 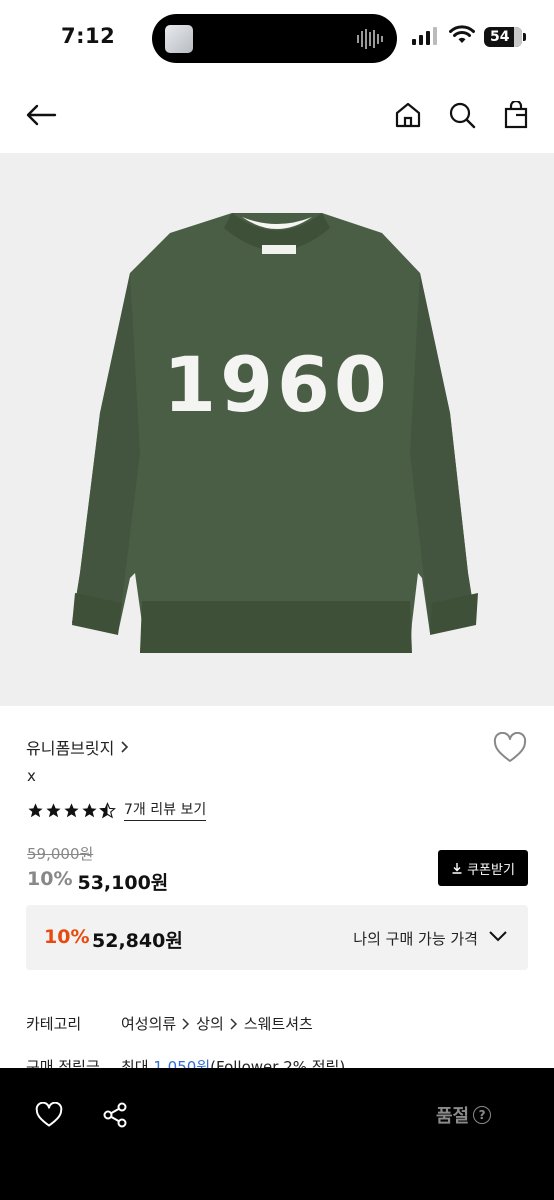 I want to click on my-price-label: 나의 구매 가능 가격, so click(x=415, y=939).